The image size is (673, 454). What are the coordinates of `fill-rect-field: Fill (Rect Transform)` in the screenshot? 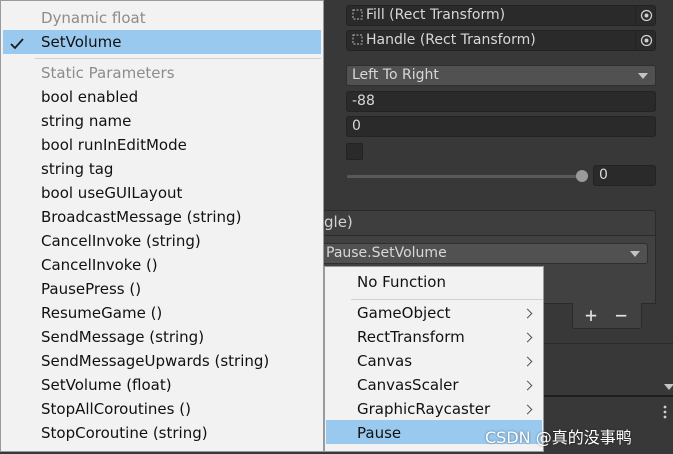 It's located at (501, 15).